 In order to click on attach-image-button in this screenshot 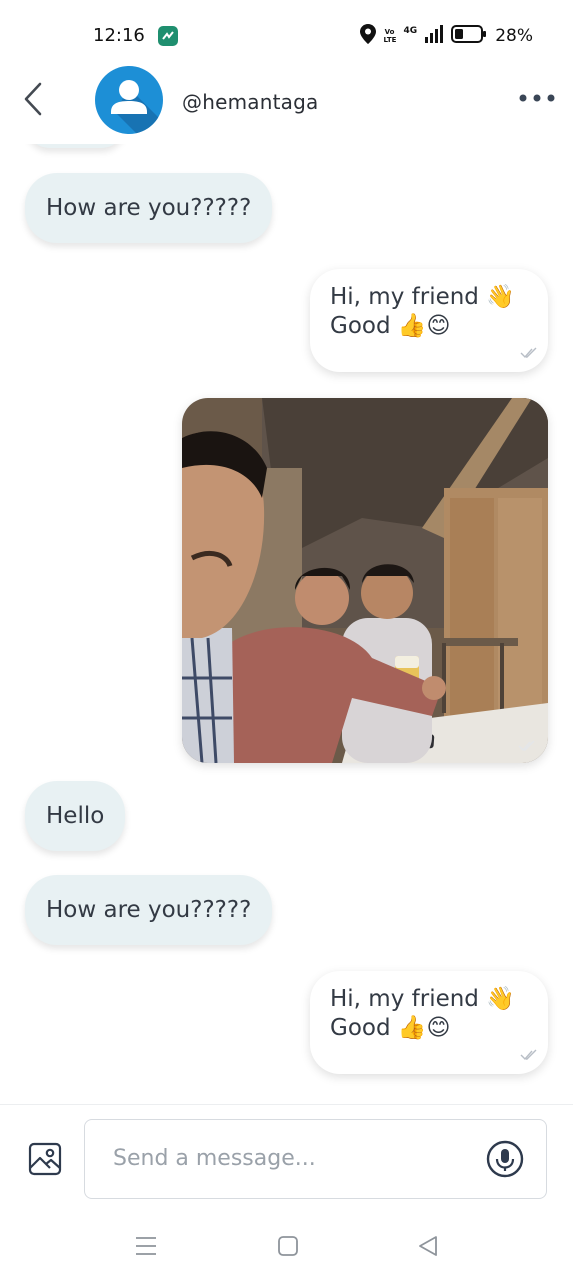, I will do `click(45, 1159)`.